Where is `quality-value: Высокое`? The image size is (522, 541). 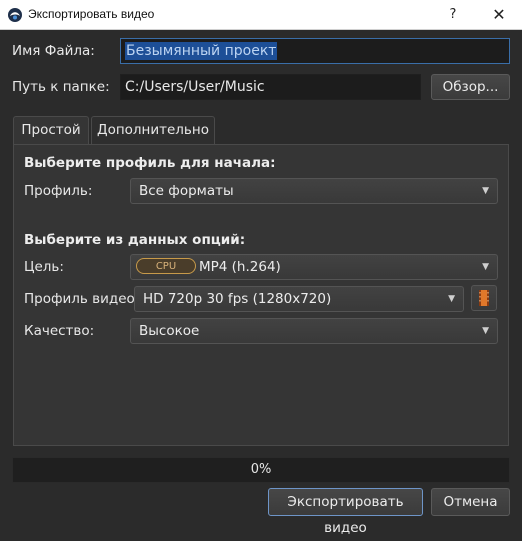 quality-value: Высокое is located at coordinates (169, 331).